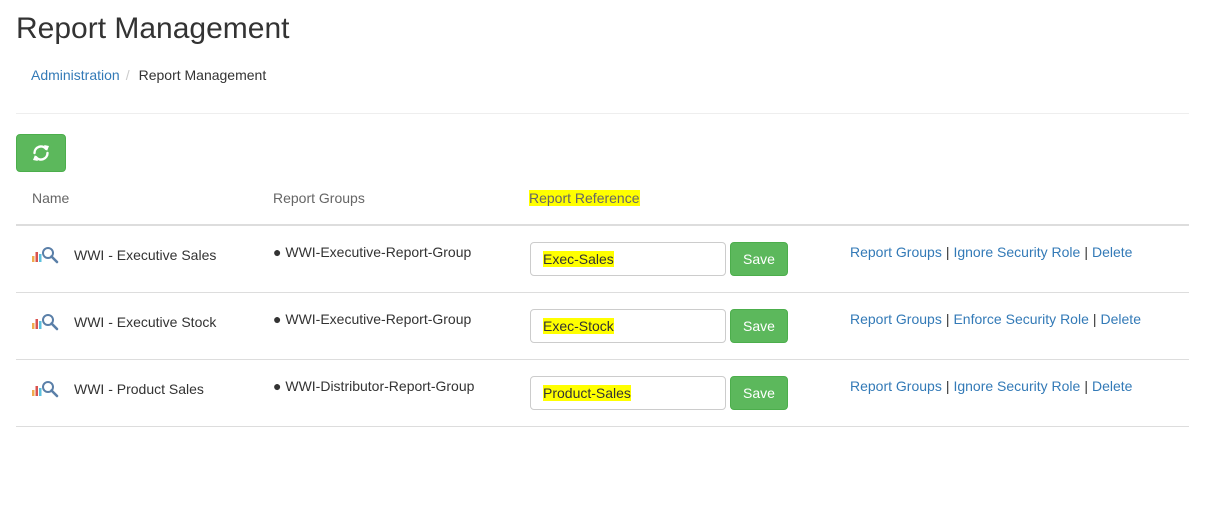  Describe the element at coordinates (584, 198) in the screenshot. I see `header-report-reference: Report Reference` at that location.